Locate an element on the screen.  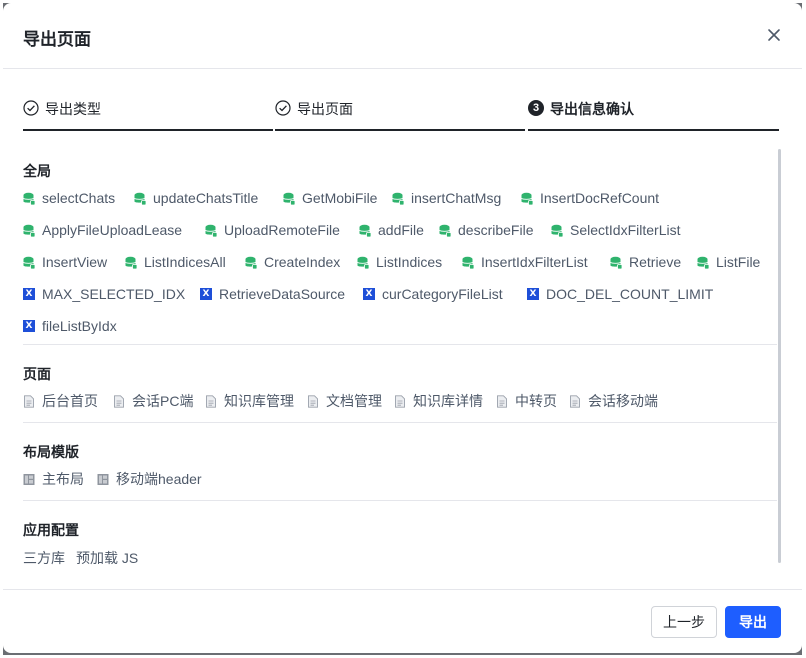
variable-item: X MAX_SELECTED_IDX is located at coordinates (104, 294).